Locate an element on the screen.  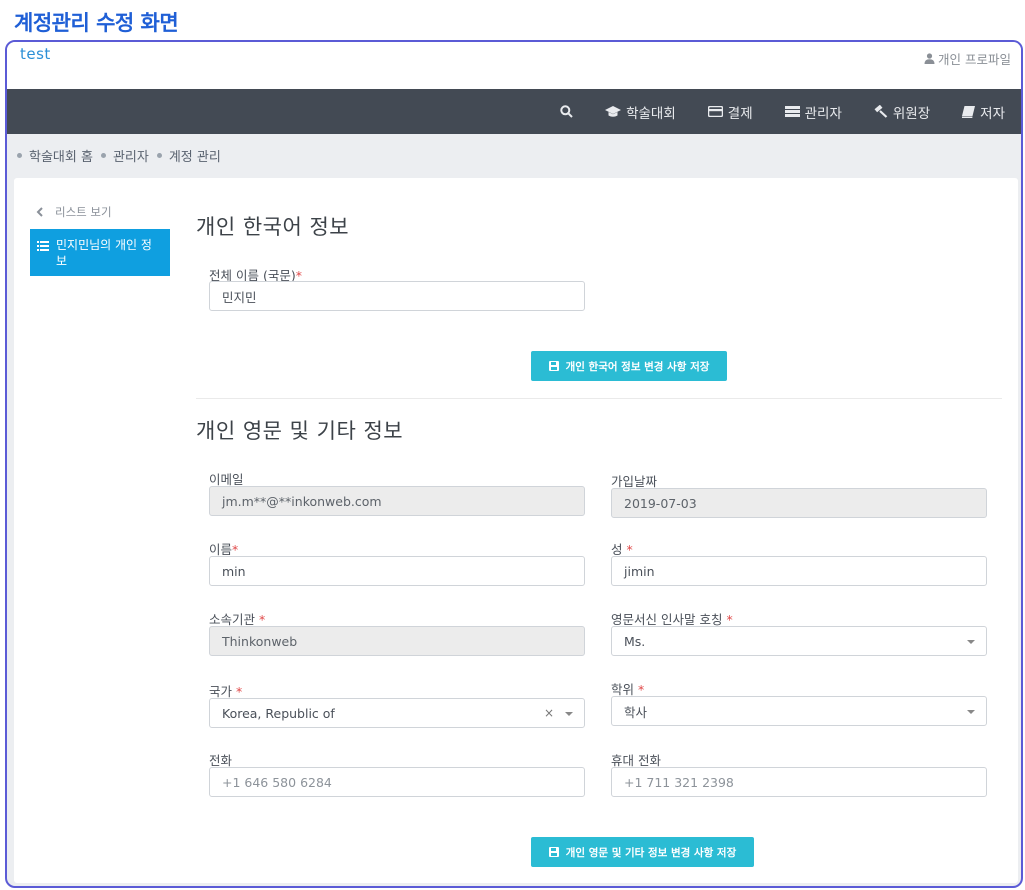
profile-link: 개인 프로파일 is located at coordinates (967, 58).